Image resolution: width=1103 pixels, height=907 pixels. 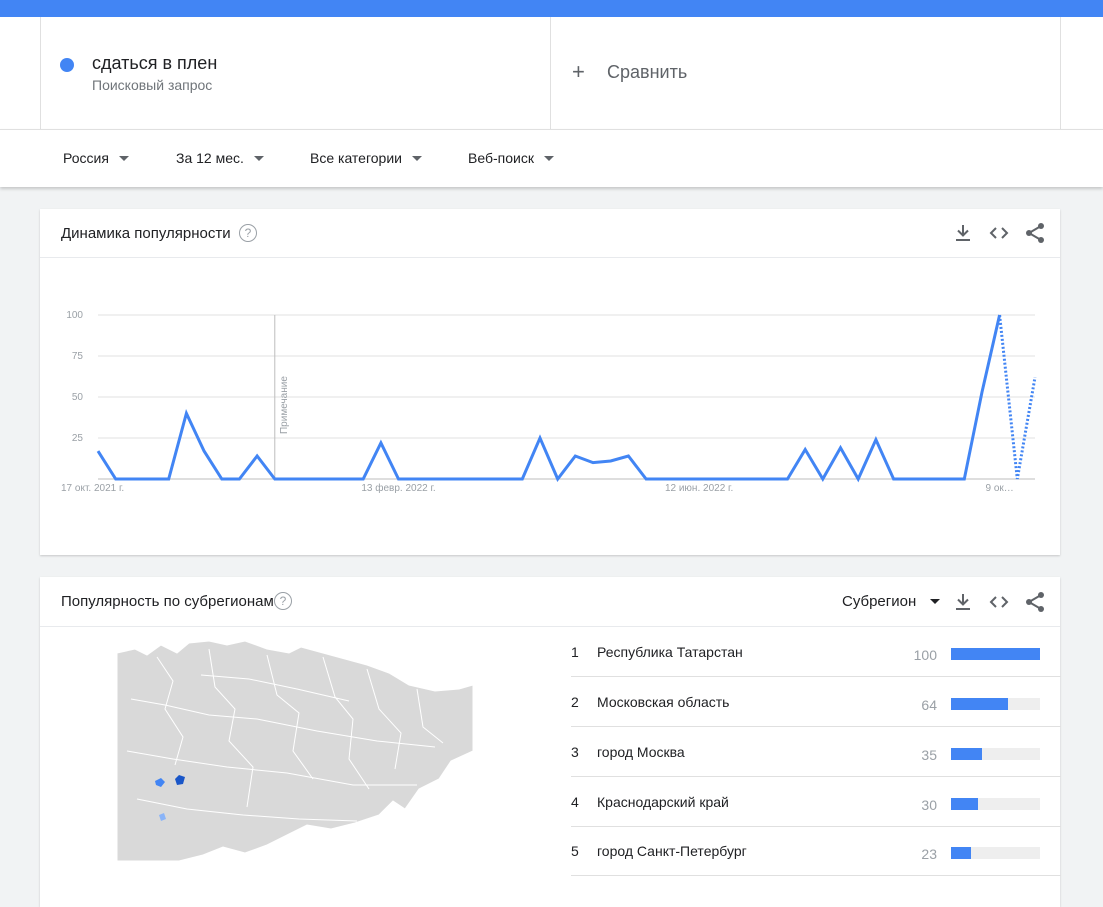 I want to click on subregion-selector-label: Субрегион, so click(x=879, y=601).